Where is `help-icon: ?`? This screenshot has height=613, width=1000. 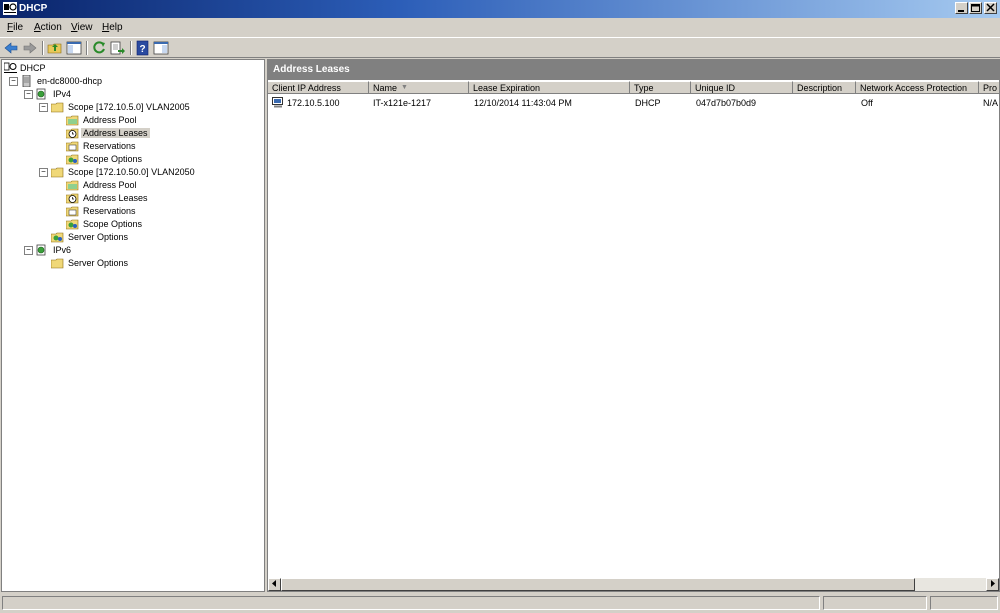 help-icon: ? is located at coordinates (143, 48).